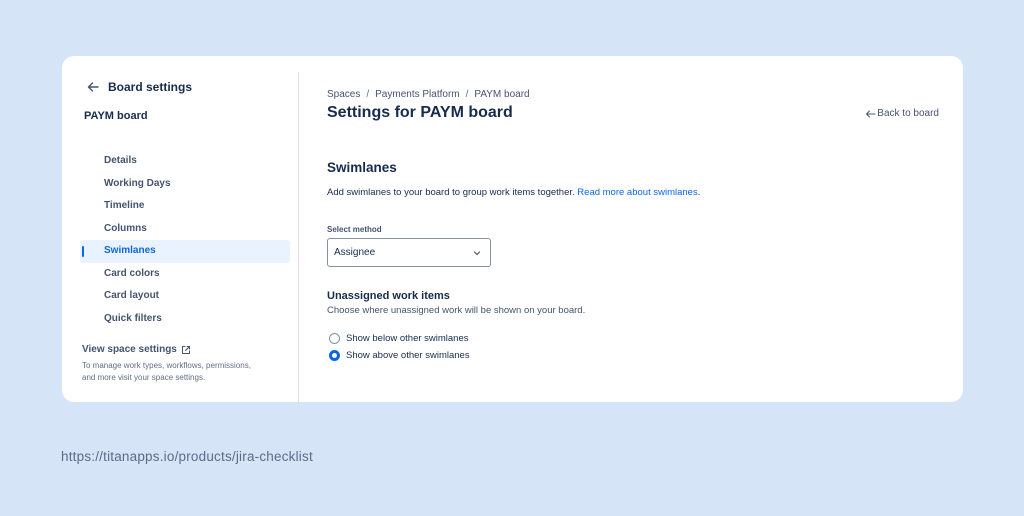  Describe the element at coordinates (417, 94) in the screenshot. I see `breadcrumb-payments-platform: Payments Platform` at that location.